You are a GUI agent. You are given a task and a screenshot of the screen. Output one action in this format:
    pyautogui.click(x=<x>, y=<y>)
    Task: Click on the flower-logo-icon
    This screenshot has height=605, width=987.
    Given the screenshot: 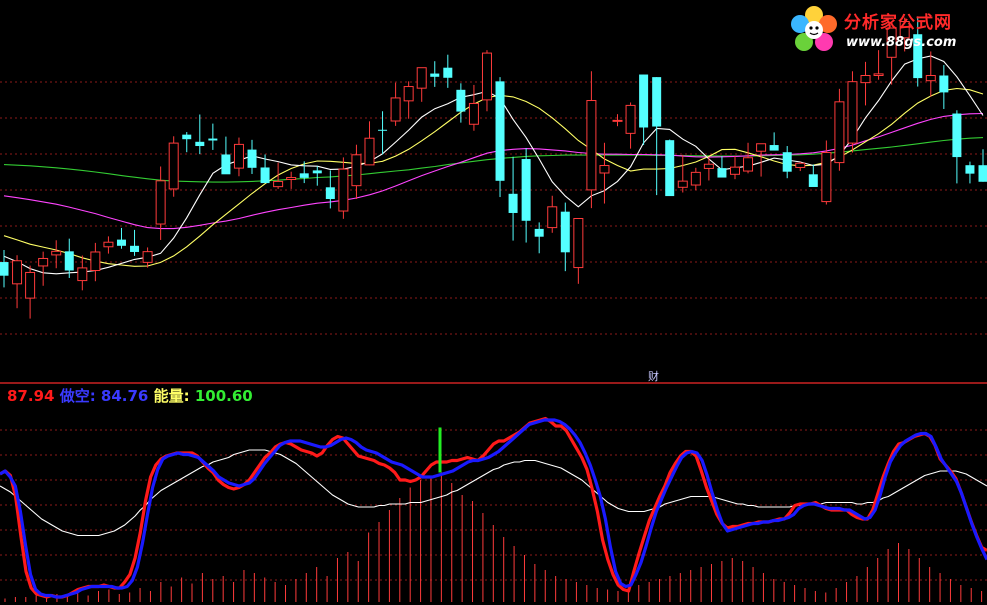 What is the action you would take?
    pyautogui.click(x=814, y=28)
    